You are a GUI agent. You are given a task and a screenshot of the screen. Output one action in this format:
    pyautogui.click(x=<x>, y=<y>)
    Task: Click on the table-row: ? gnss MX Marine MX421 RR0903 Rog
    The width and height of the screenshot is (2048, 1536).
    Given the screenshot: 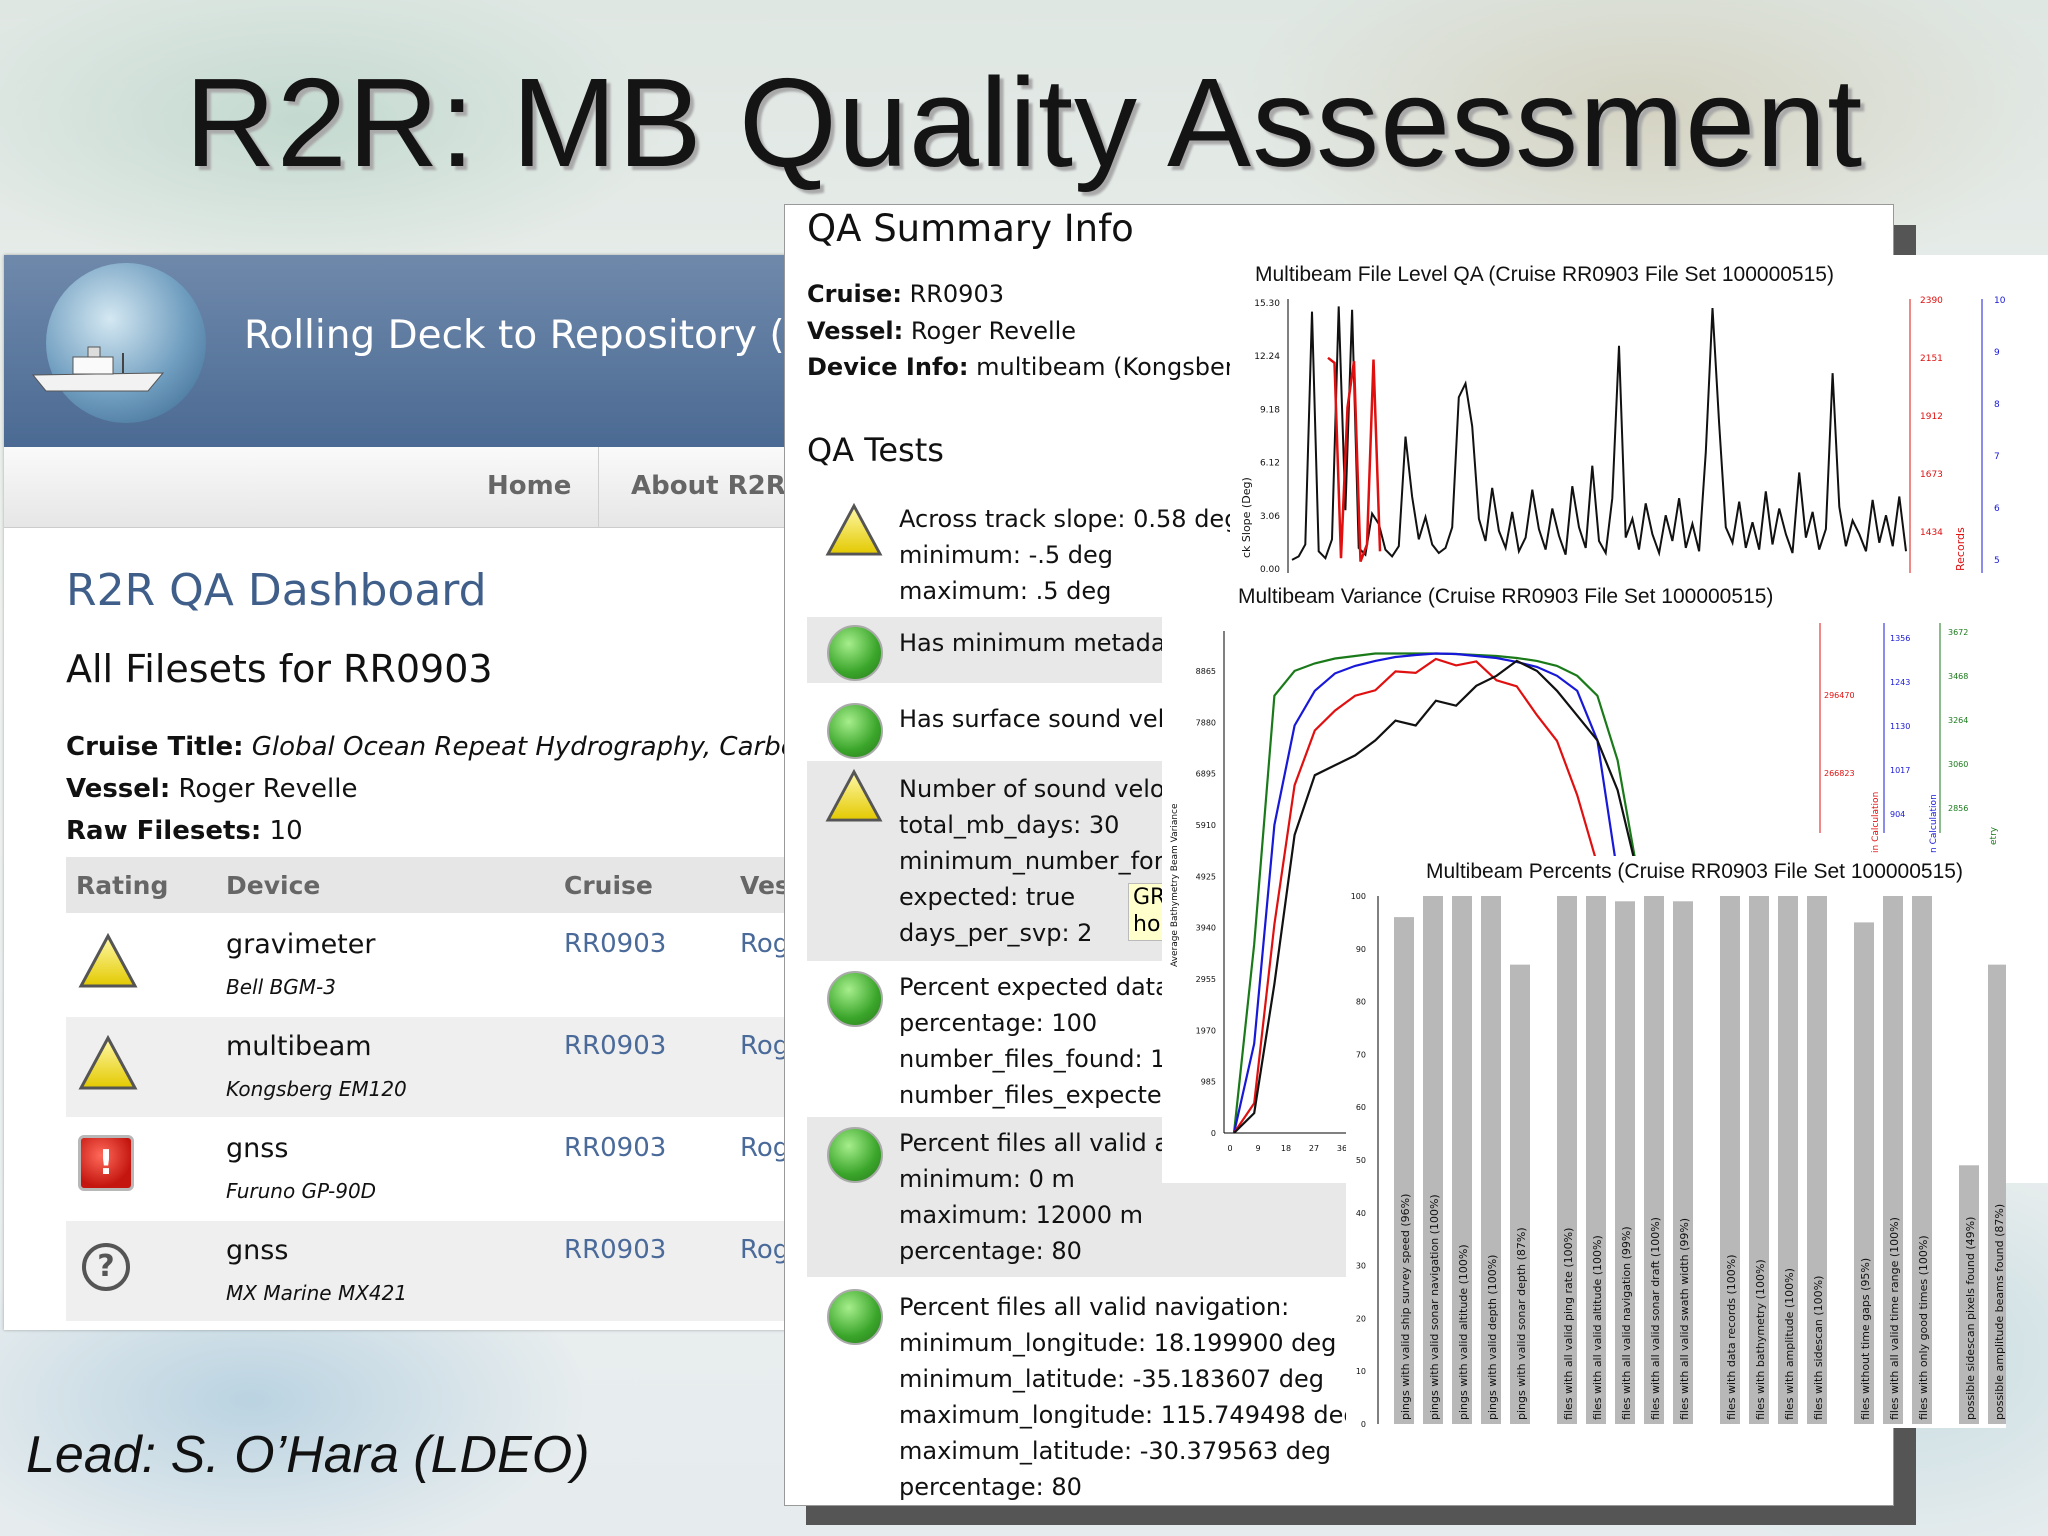 What is the action you would take?
    pyautogui.click(x=435, y=1271)
    